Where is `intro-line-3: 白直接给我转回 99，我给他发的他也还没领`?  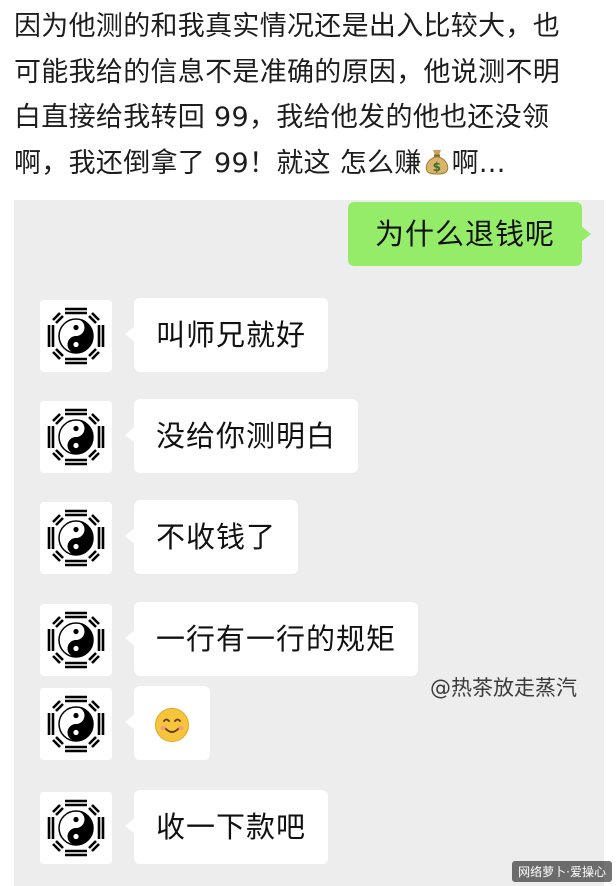
intro-line-3: 白直接给我转回 99，我给他发的他也还没领 is located at coordinates (282, 117).